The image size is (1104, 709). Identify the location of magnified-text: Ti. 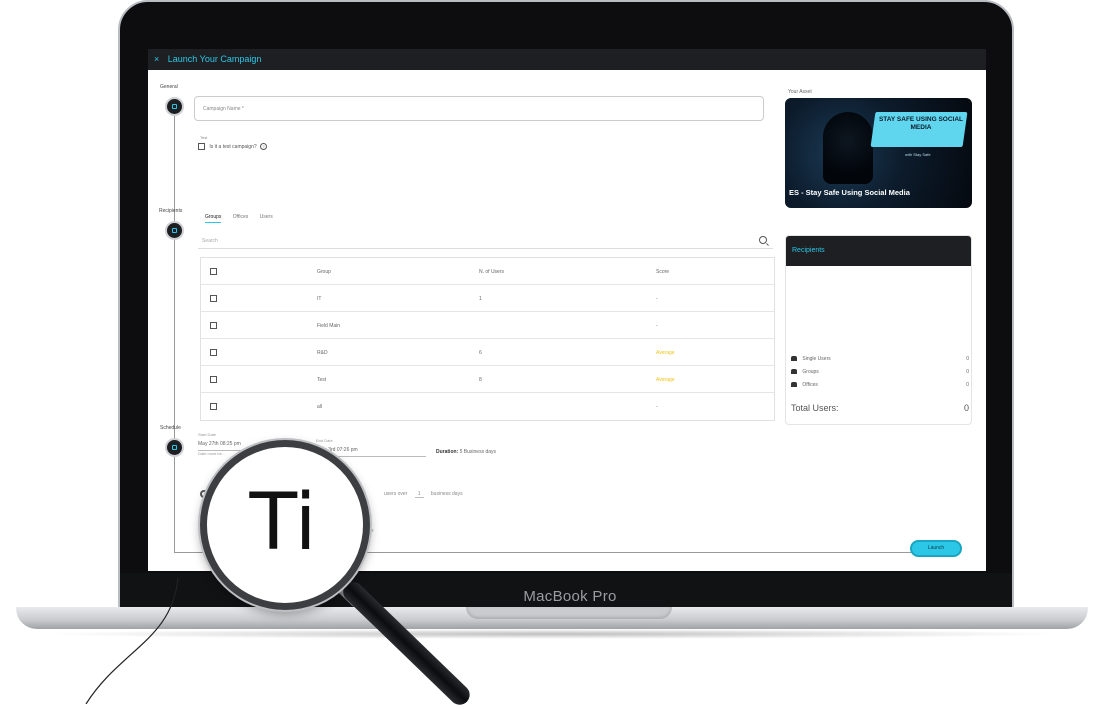
(283, 523).